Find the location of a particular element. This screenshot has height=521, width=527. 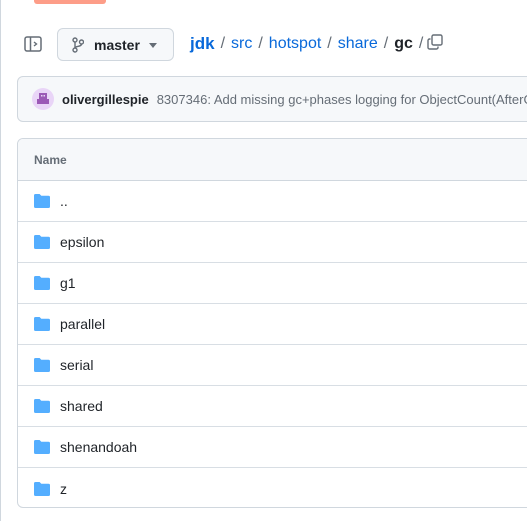

parent-directory-row: .. is located at coordinates (272, 201).